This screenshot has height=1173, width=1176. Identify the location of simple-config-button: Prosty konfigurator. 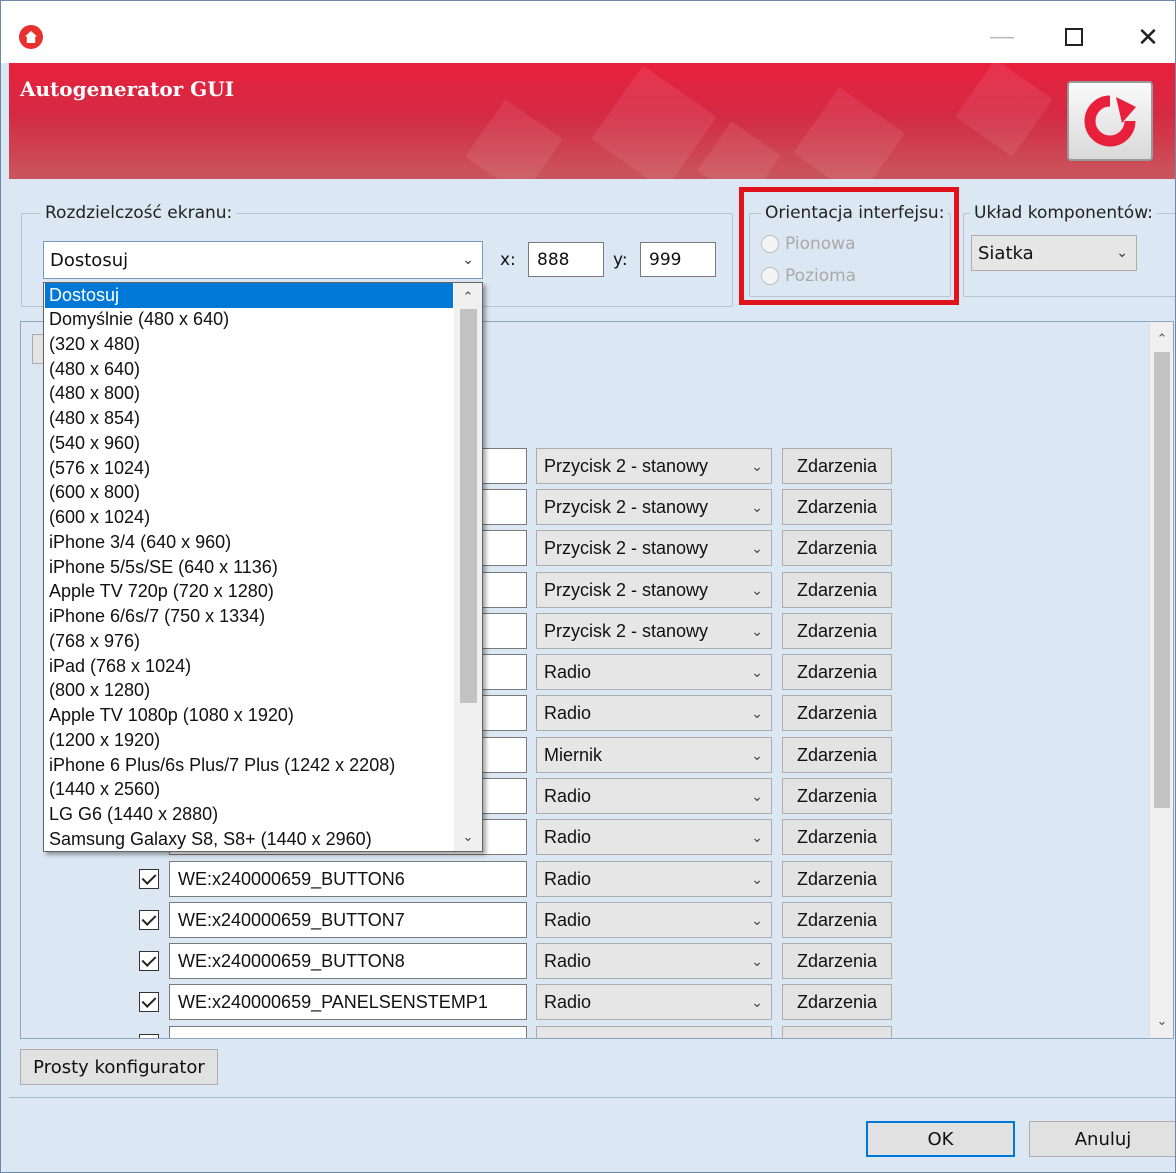
(119, 1067).